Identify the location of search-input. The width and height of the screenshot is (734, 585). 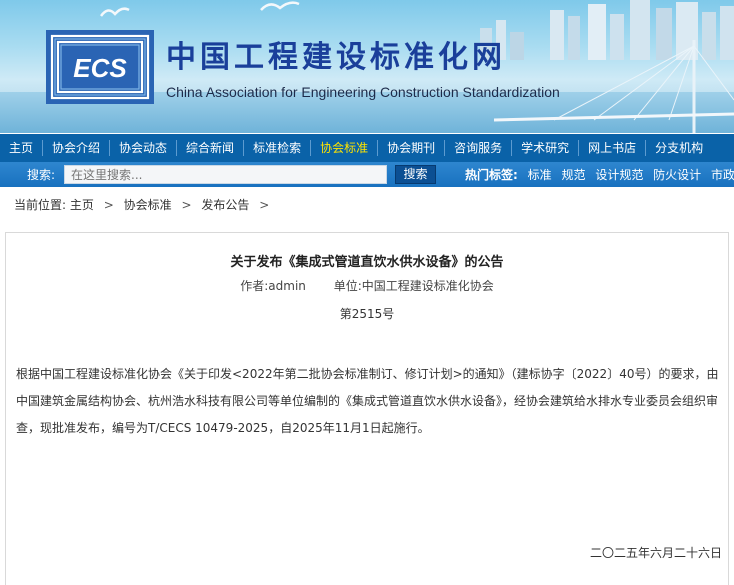
(225, 174).